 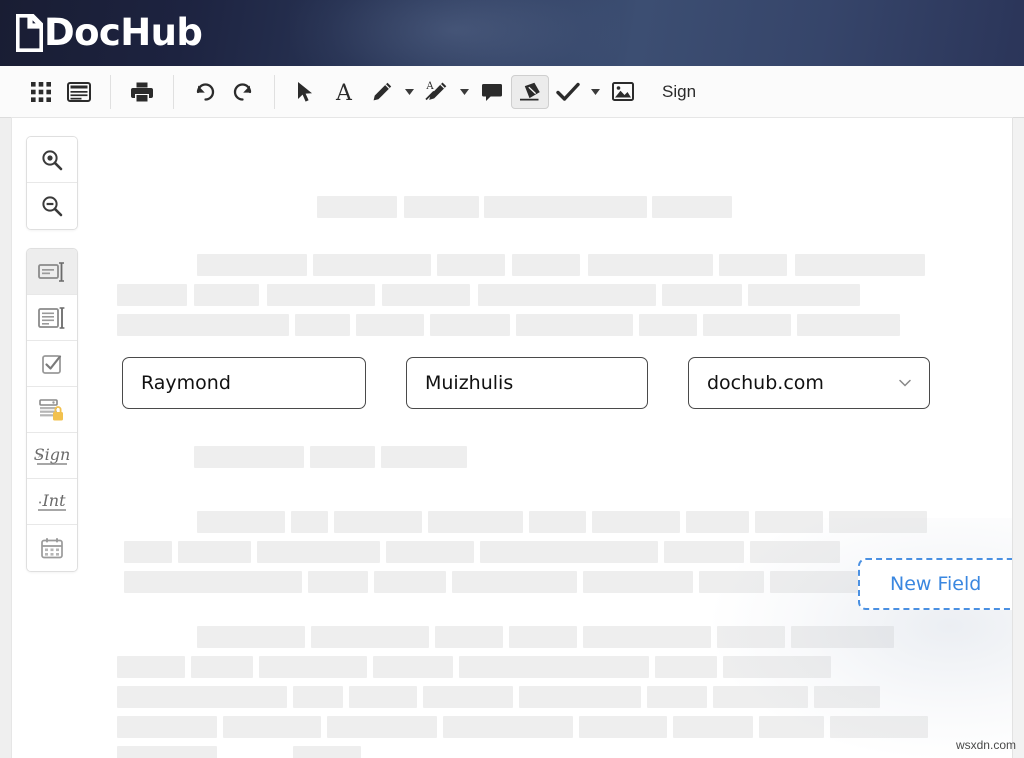 I want to click on initials-field-icon: Int •, so click(x=52, y=502).